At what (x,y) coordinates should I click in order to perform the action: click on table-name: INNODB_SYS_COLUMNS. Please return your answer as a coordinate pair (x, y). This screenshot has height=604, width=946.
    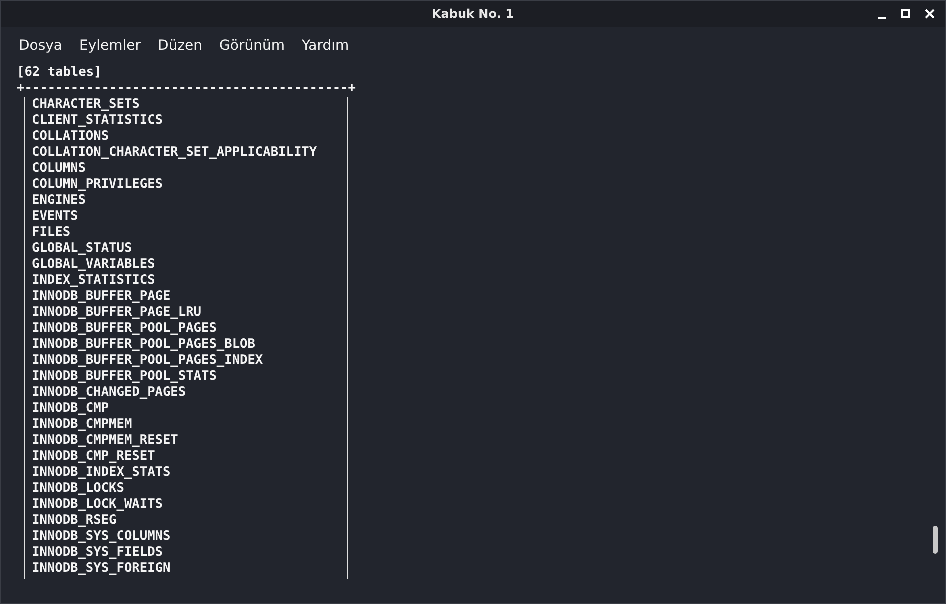
    Looking at the image, I should click on (102, 537).